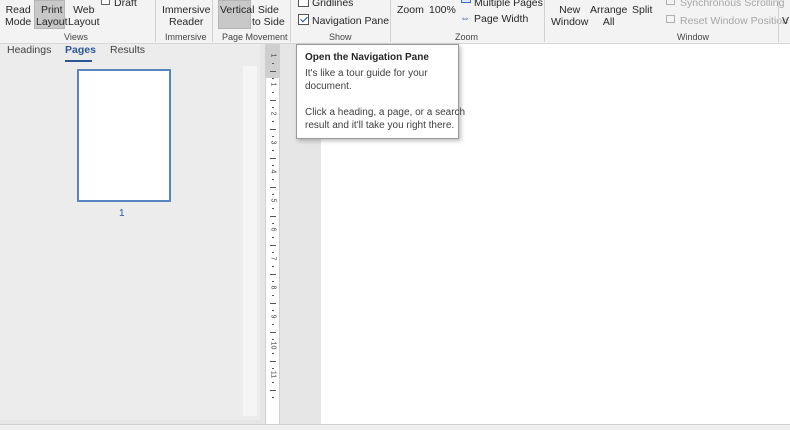 This screenshot has height=430, width=790. Describe the element at coordinates (395, 427) in the screenshot. I see `status-bar` at that location.